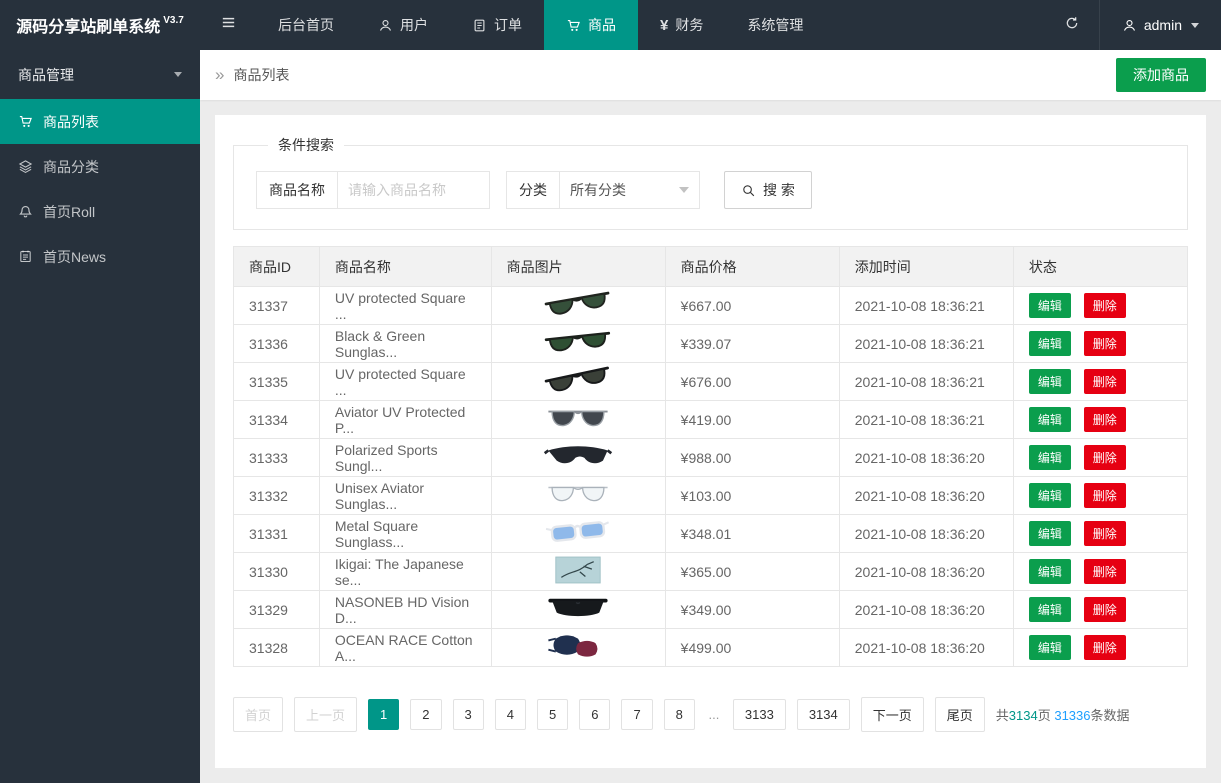 The width and height of the screenshot is (1221, 783). What do you see at coordinates (100, 256) in the screenshot?
I see `sidebar-item-home-news: 首页News` at bounding box center [100, 256].